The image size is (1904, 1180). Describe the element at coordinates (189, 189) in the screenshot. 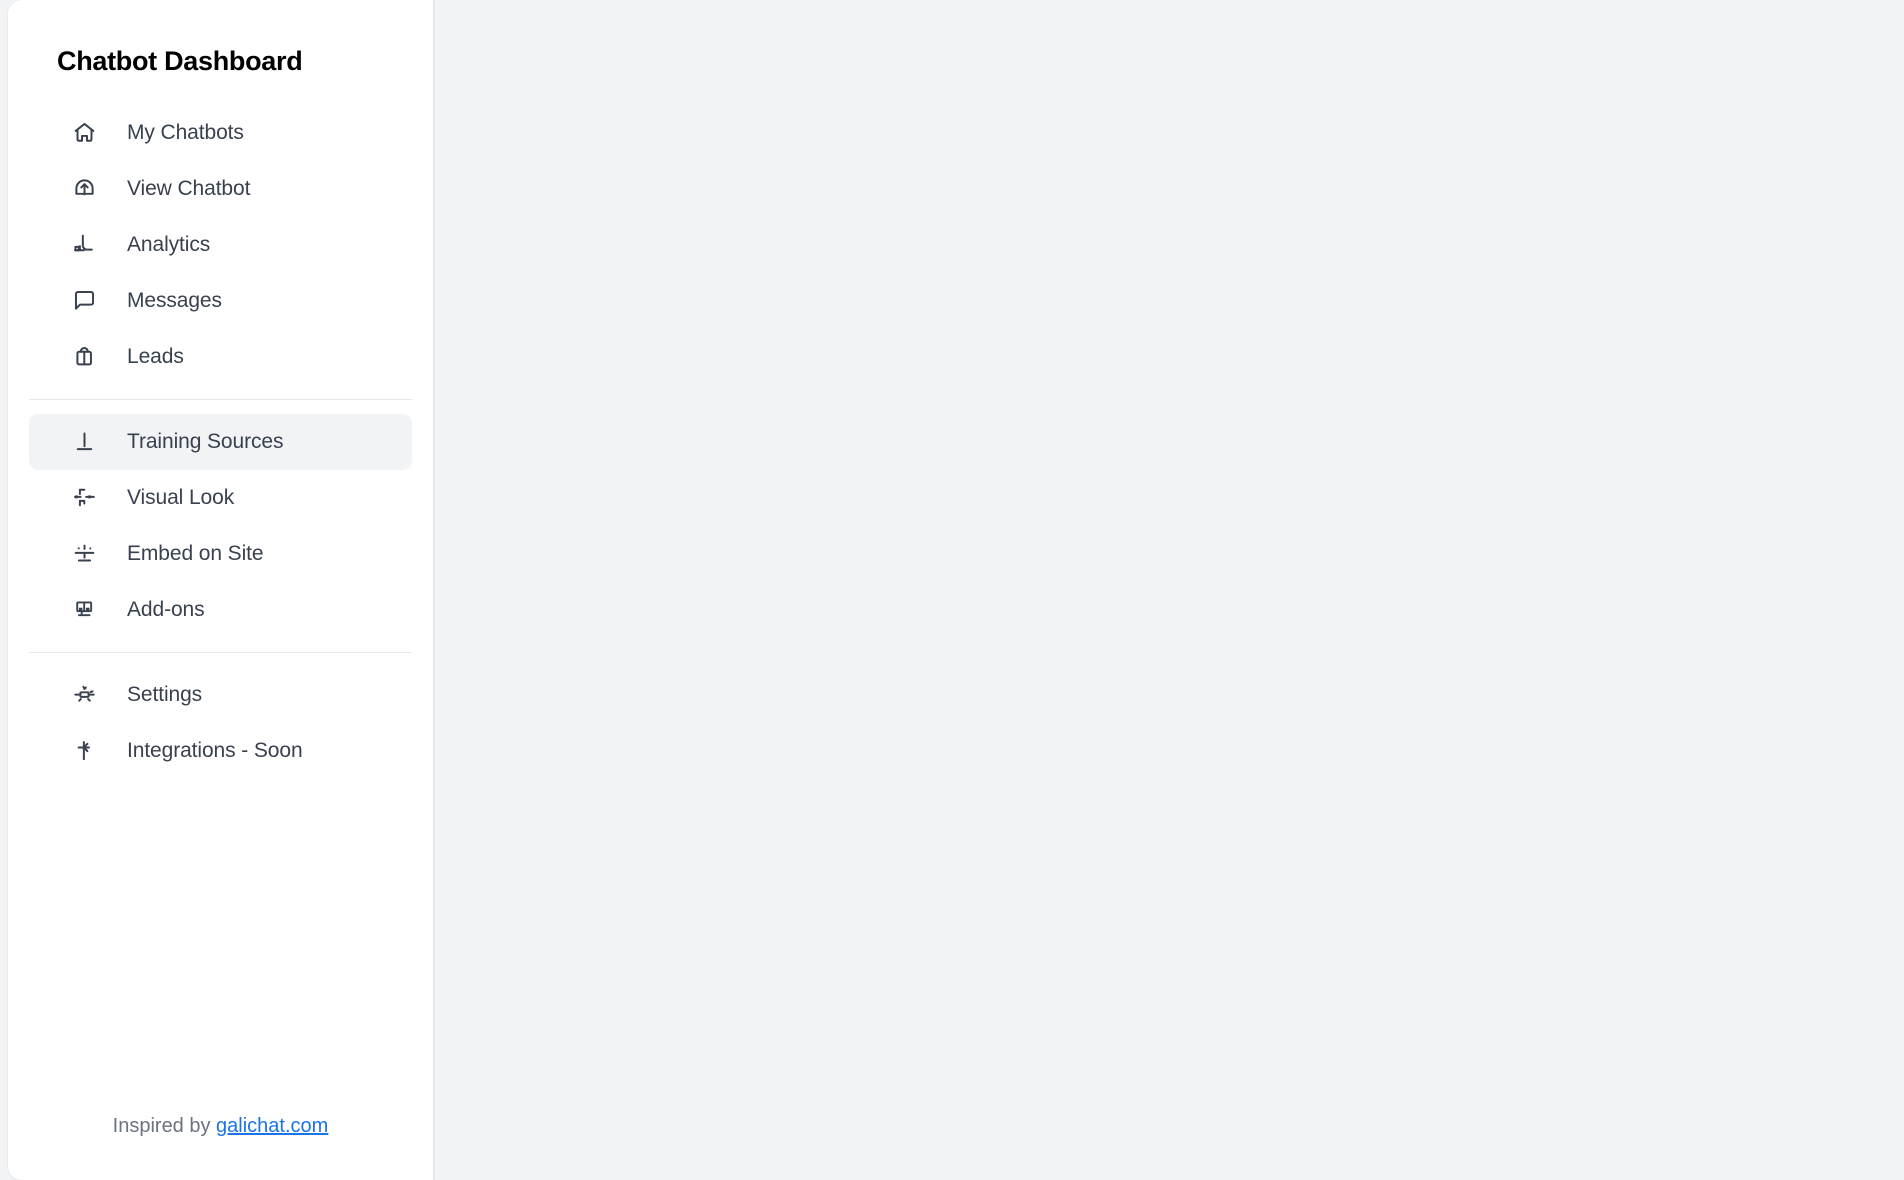

I see `sidebar-item-label: View Chatbot` at that location.